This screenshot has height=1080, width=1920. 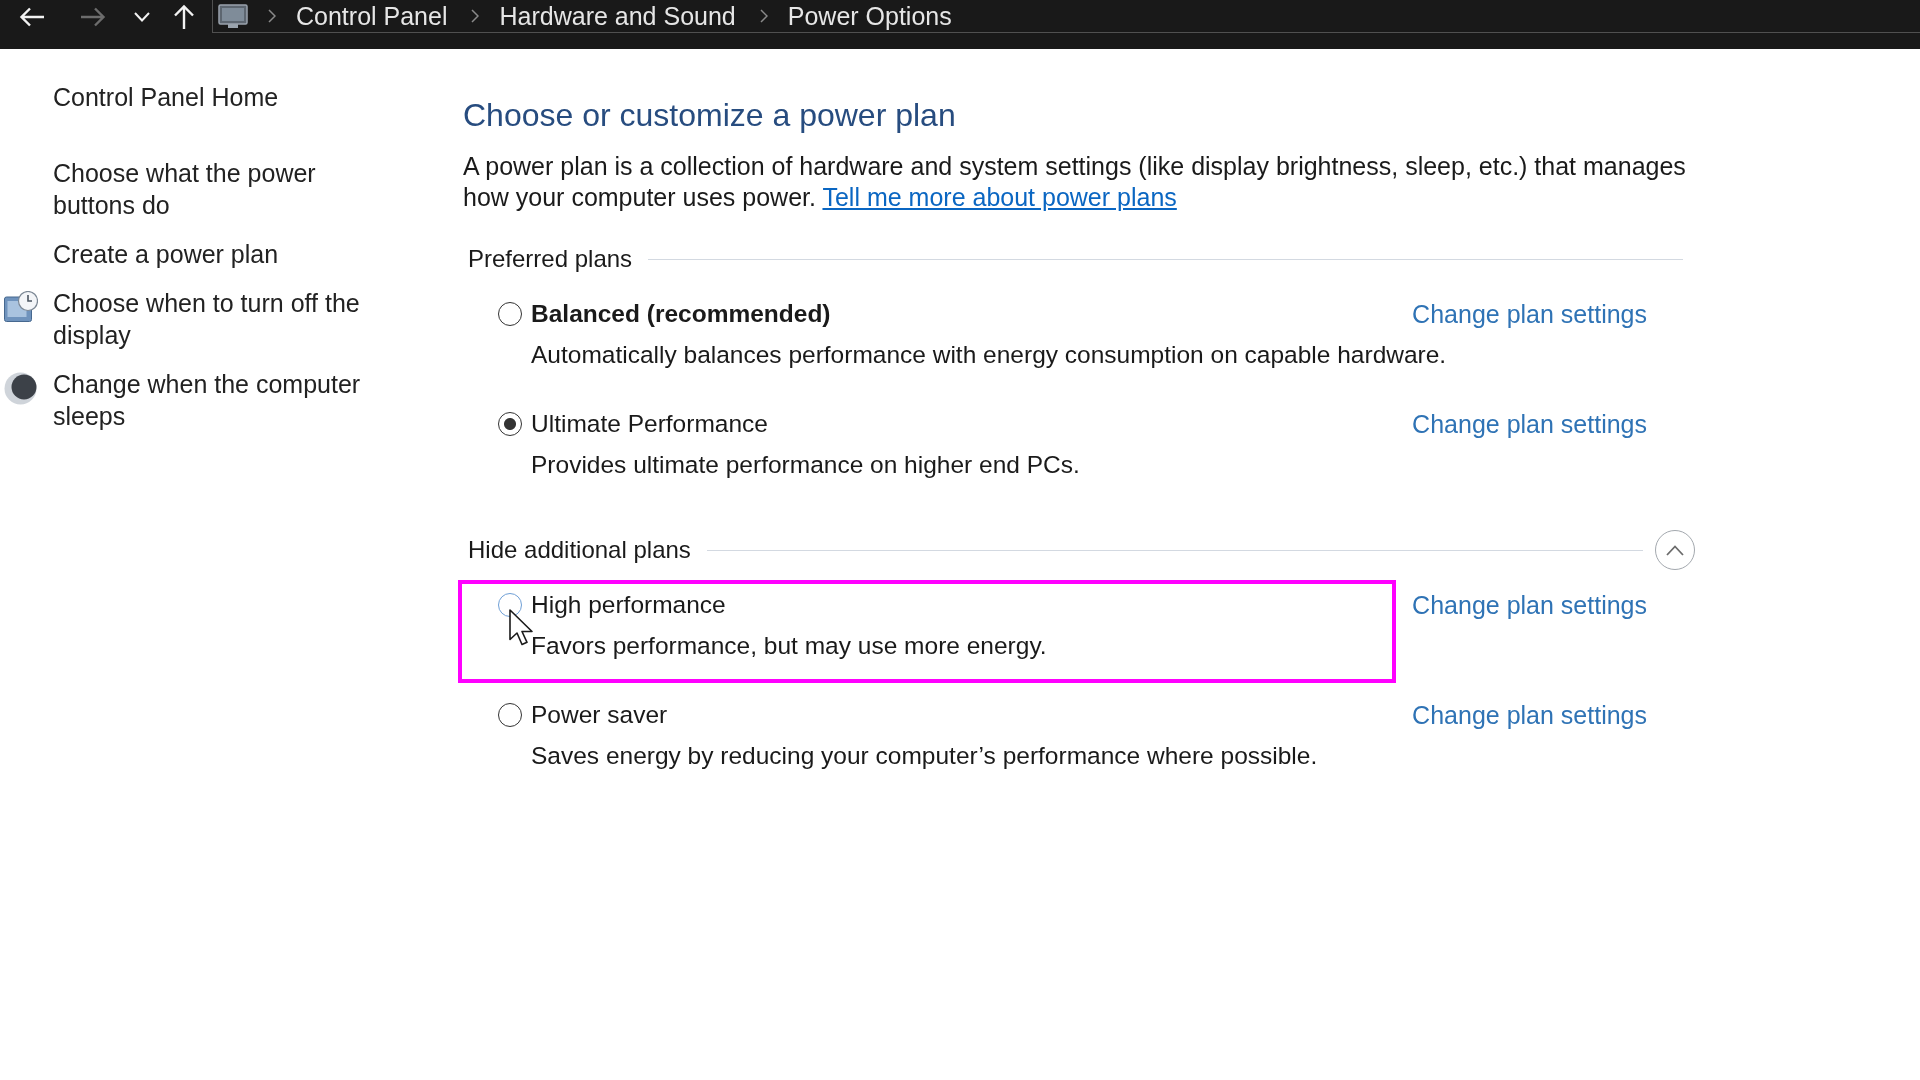 I want to click on up-button, so click(x=184, y=16).